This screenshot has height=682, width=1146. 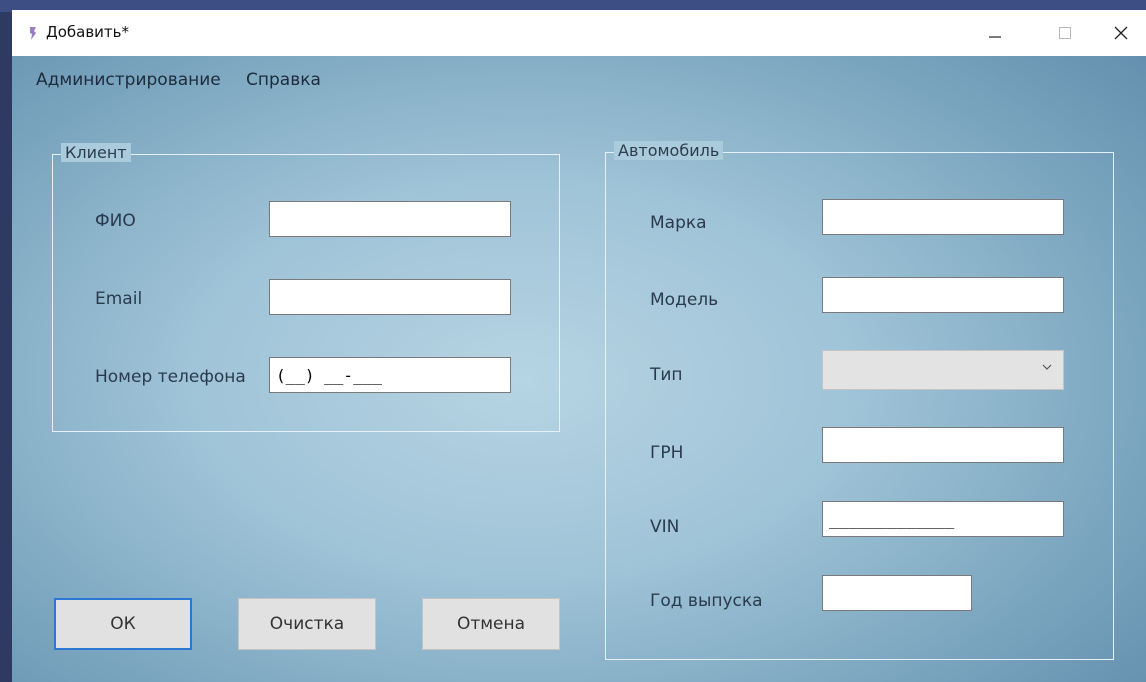 I want to click on vin-label: VIN, so click(x=665, y=527).